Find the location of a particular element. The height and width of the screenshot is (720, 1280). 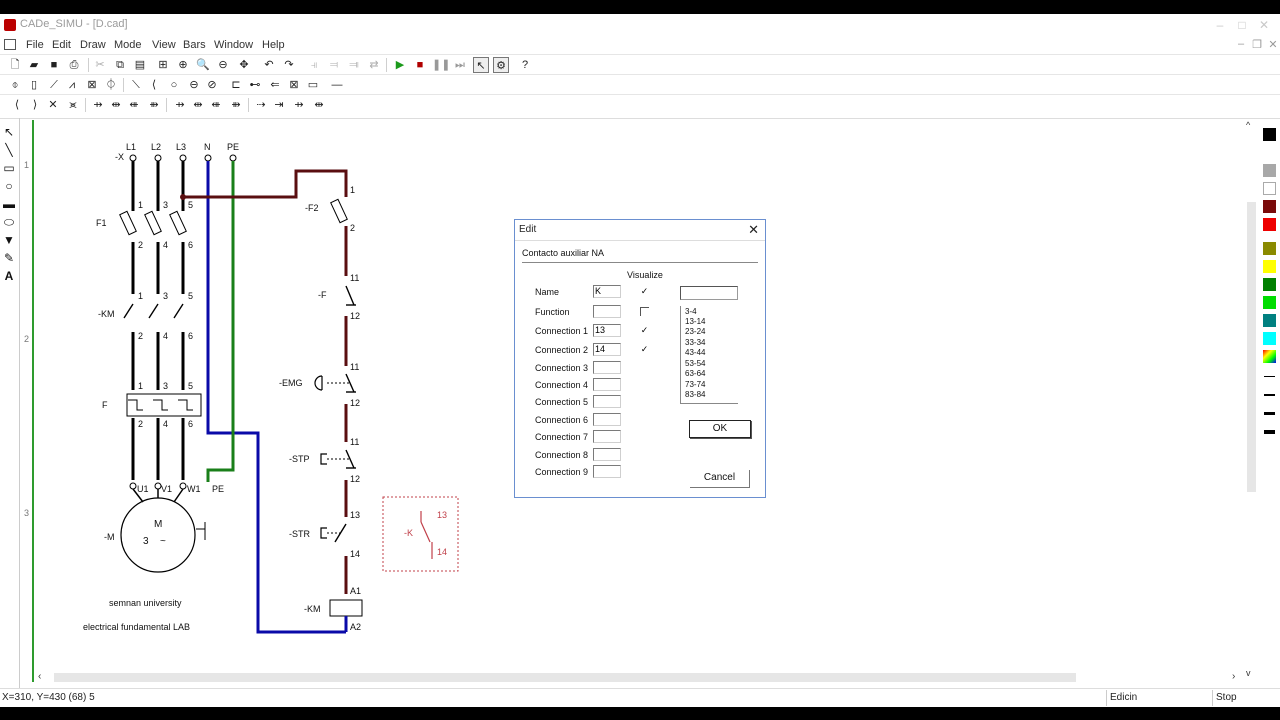

pair-option: 53-54 is located at coordinates (695, 364).